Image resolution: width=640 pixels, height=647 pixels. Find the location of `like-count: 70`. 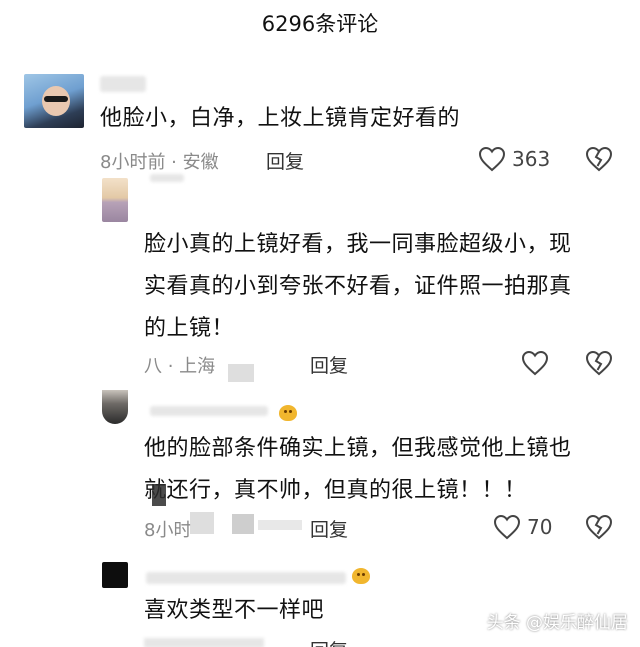

like-count: 70 is located at coordinates (540, 527).